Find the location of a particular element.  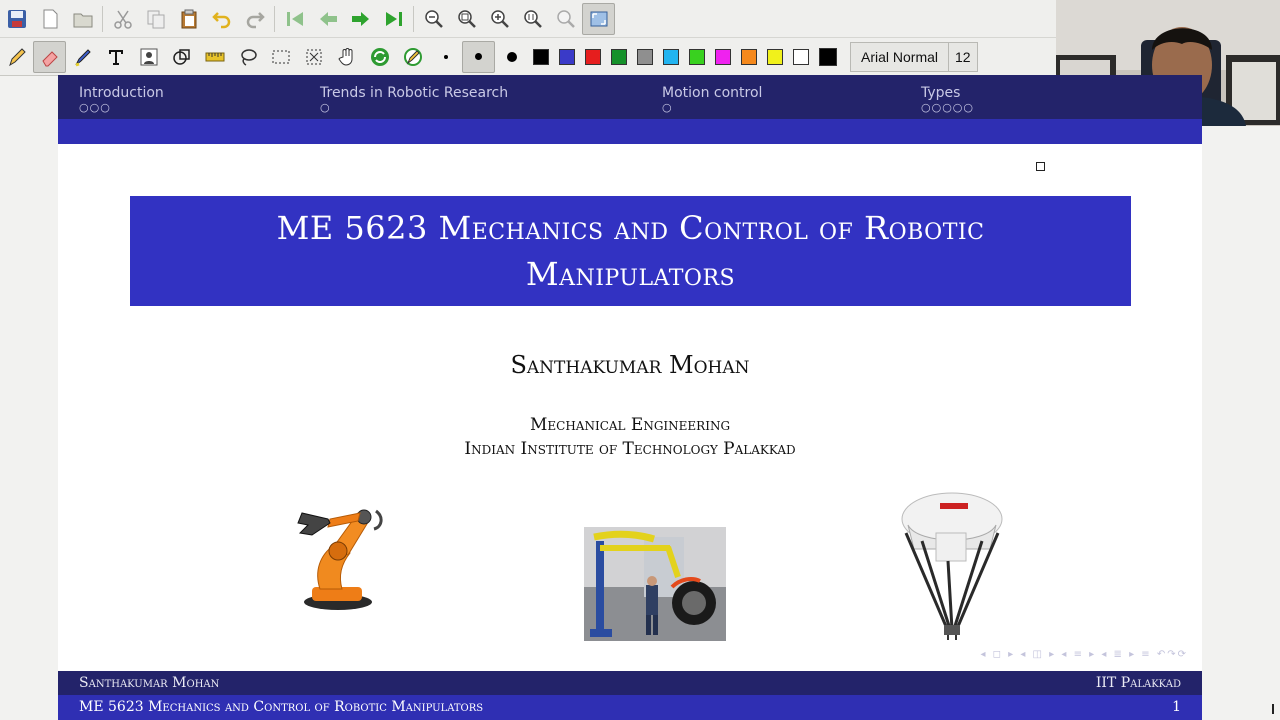

footer-author: Santhakumar Mohan is located at coordinates (149, 683).